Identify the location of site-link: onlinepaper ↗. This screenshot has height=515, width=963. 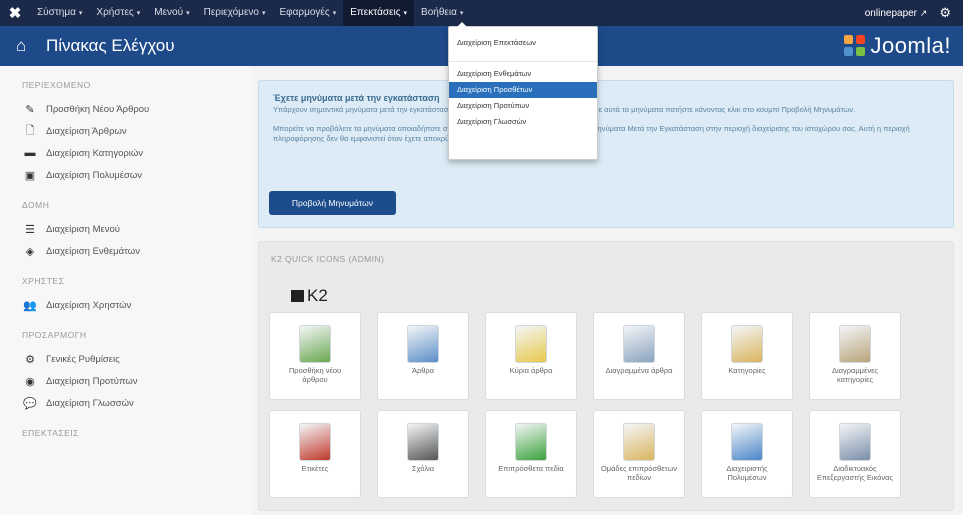
(896, 13).